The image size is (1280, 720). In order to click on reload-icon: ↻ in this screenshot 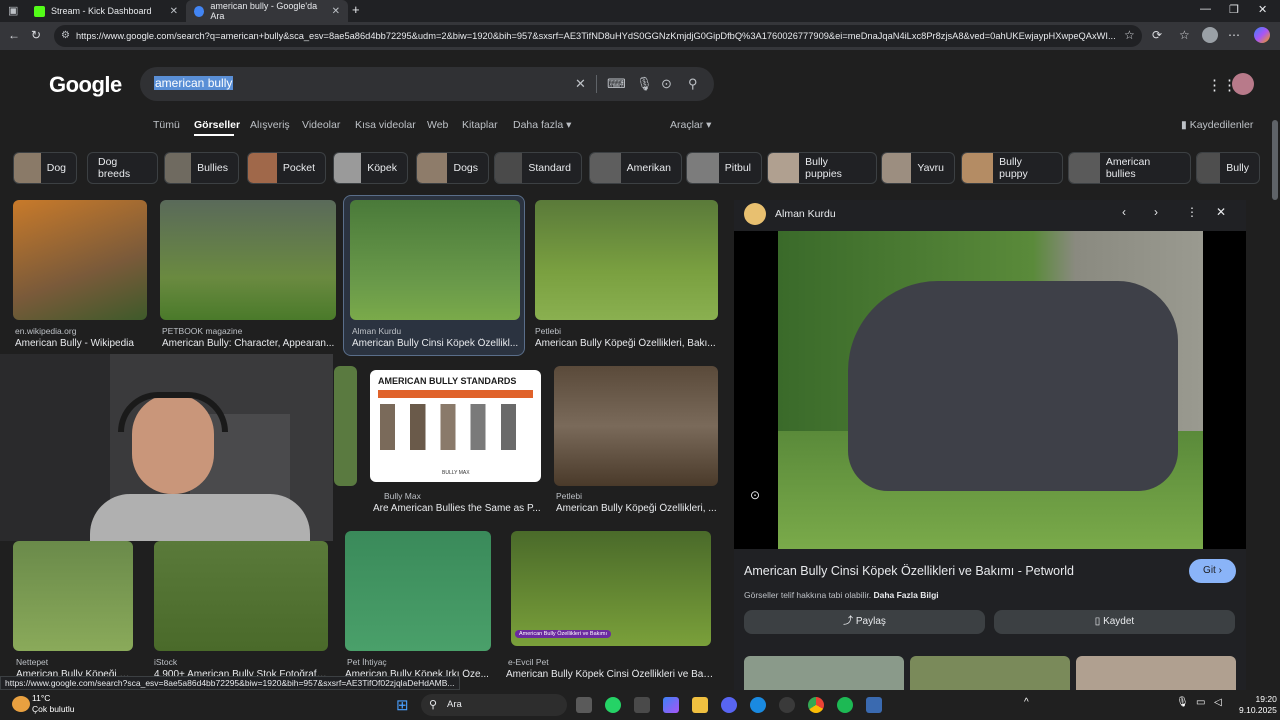, I will do `click(36, 35)`.